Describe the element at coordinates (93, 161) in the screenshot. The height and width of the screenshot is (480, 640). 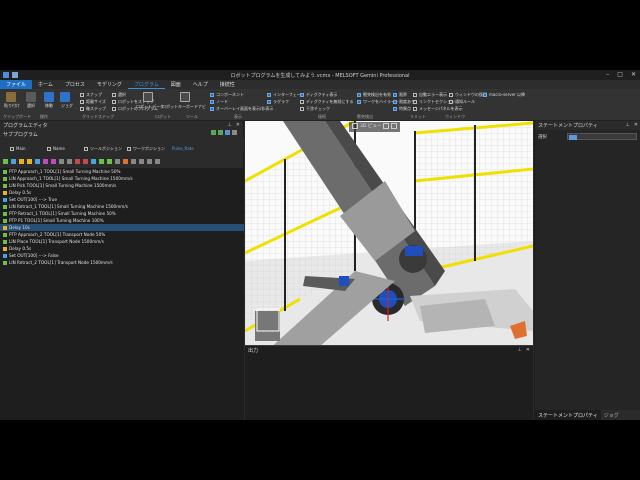
I see `sub-icon` at that location.